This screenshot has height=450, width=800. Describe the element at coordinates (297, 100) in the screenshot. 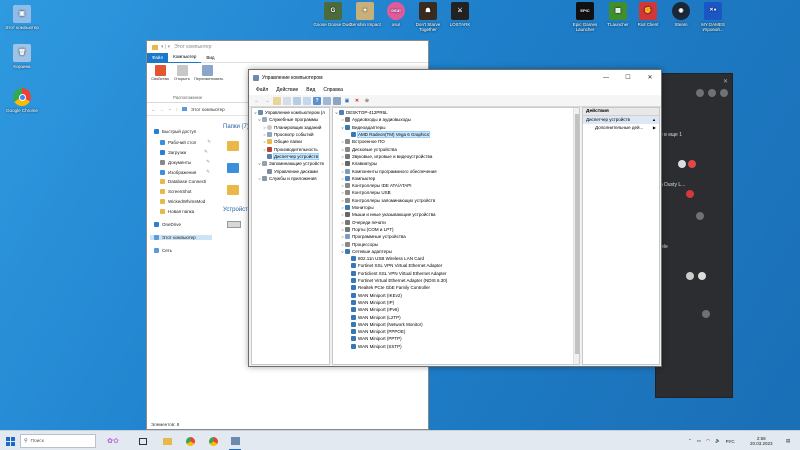

I see `show-hide-tree-icon` at that location.